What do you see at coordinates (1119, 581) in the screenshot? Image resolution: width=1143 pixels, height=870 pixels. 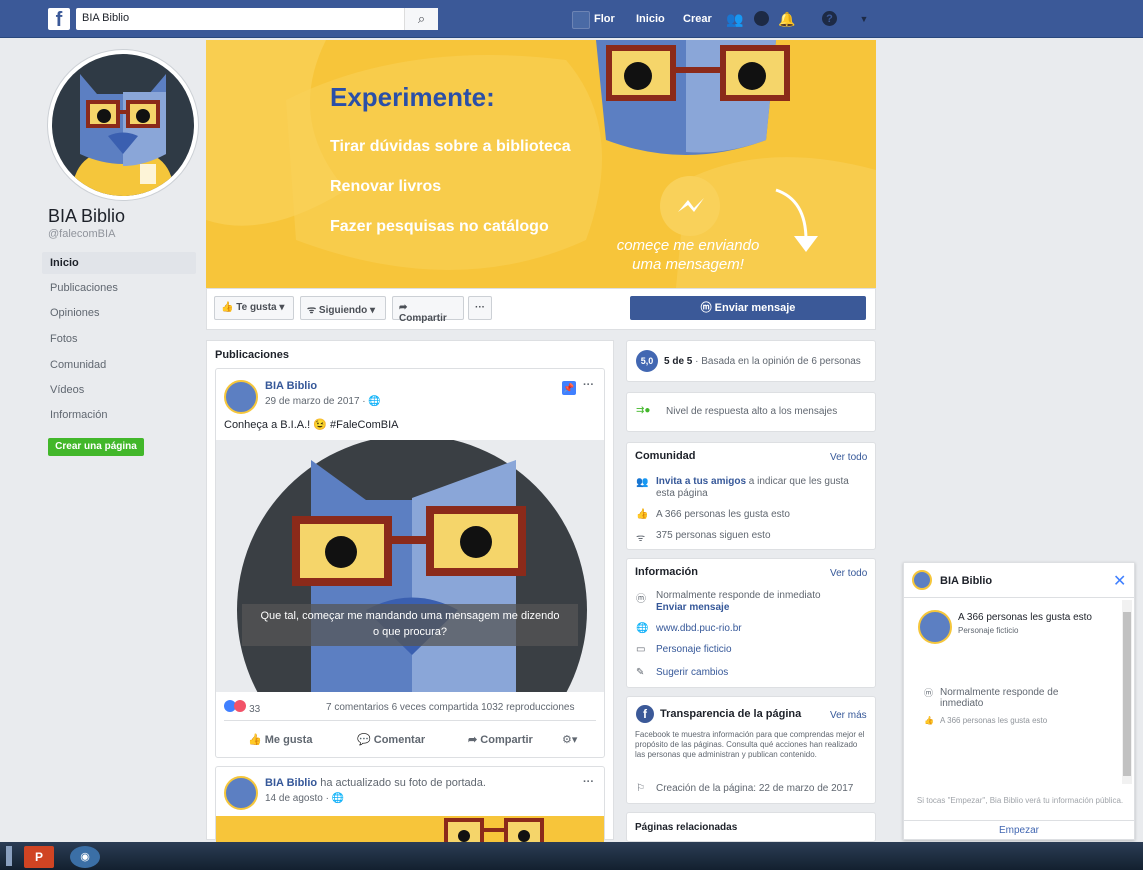 I see `close-icon: ✕` at bounding box center [1119, 581].